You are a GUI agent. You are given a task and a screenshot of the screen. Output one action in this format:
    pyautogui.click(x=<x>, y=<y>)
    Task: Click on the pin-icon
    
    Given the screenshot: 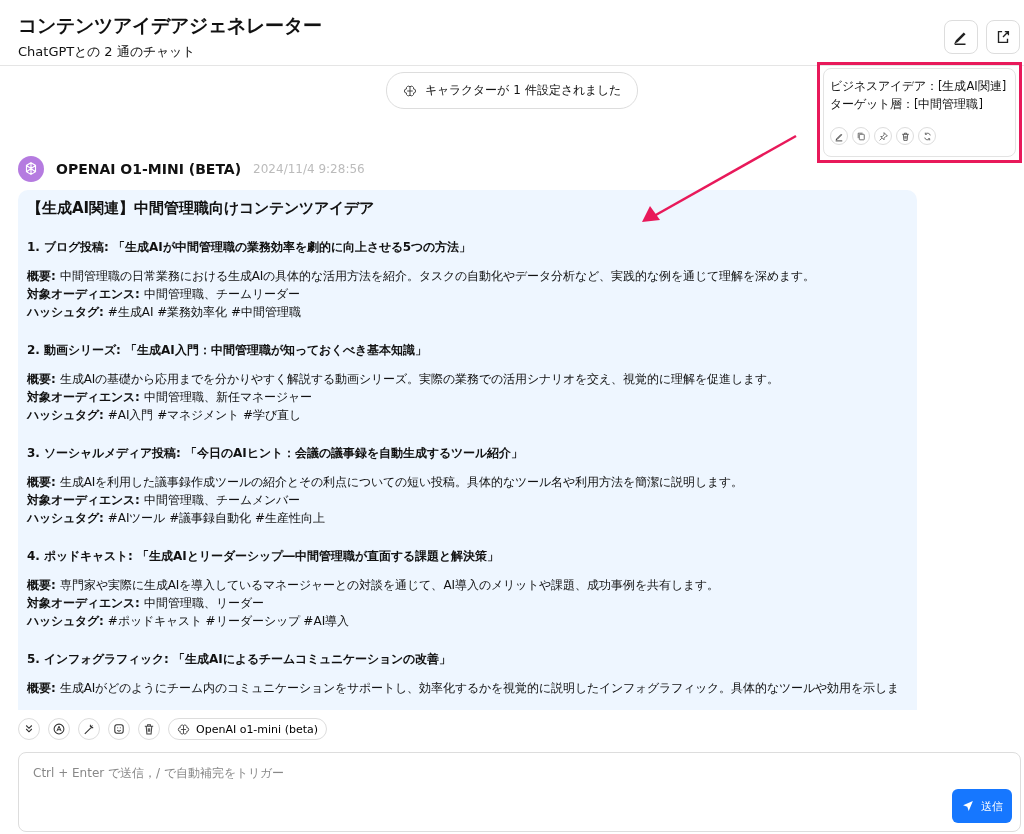 What is the action you would take?
    pyautogui.click(x=883, y=136)
    